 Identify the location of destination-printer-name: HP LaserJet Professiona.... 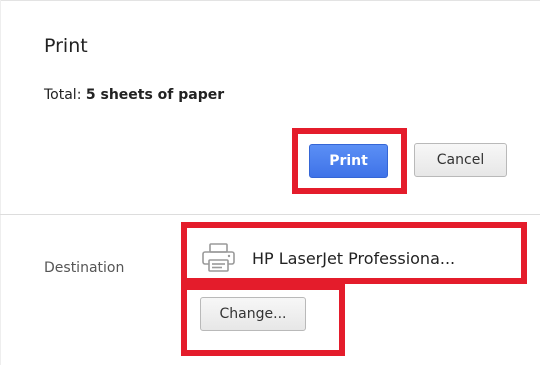
(354, 258).